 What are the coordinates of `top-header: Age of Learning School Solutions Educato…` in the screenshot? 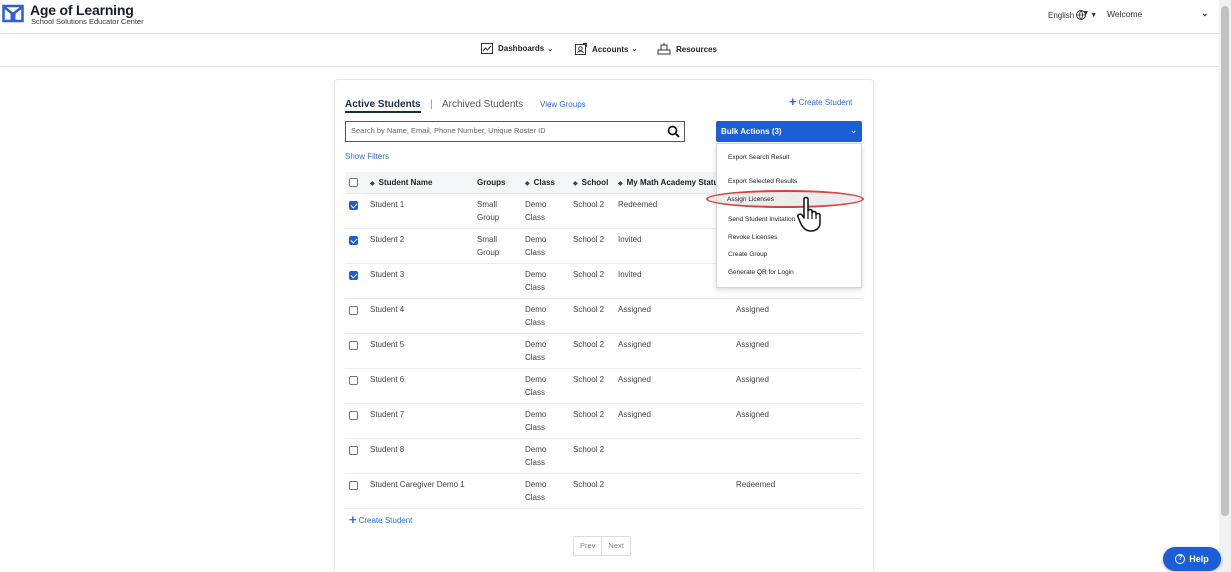 It's located at (609, 17).